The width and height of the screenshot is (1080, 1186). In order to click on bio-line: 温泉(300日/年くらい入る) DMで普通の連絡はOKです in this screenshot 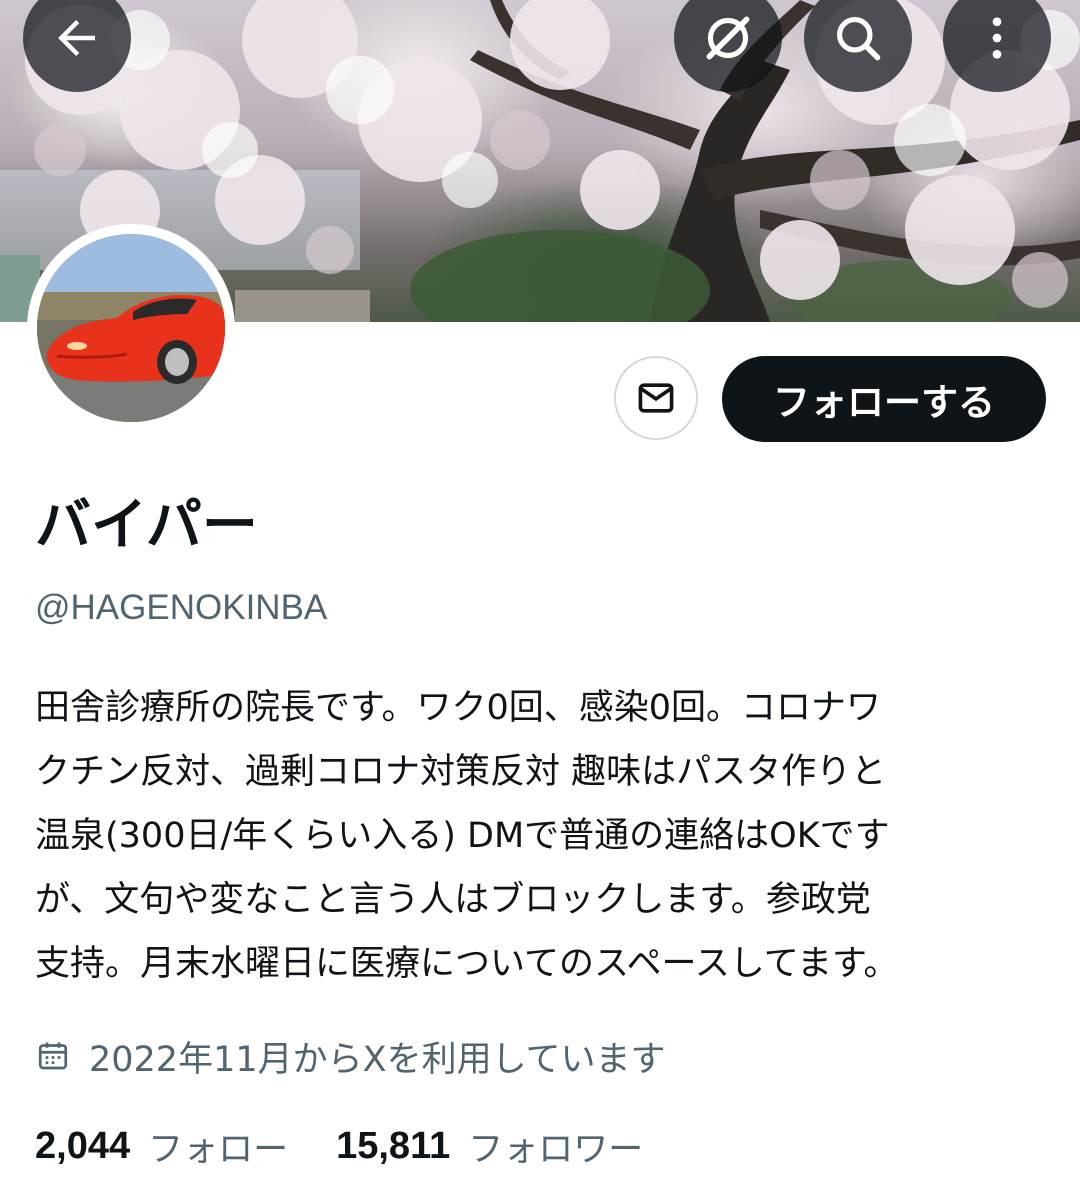, I will do `click(462, 836)`.